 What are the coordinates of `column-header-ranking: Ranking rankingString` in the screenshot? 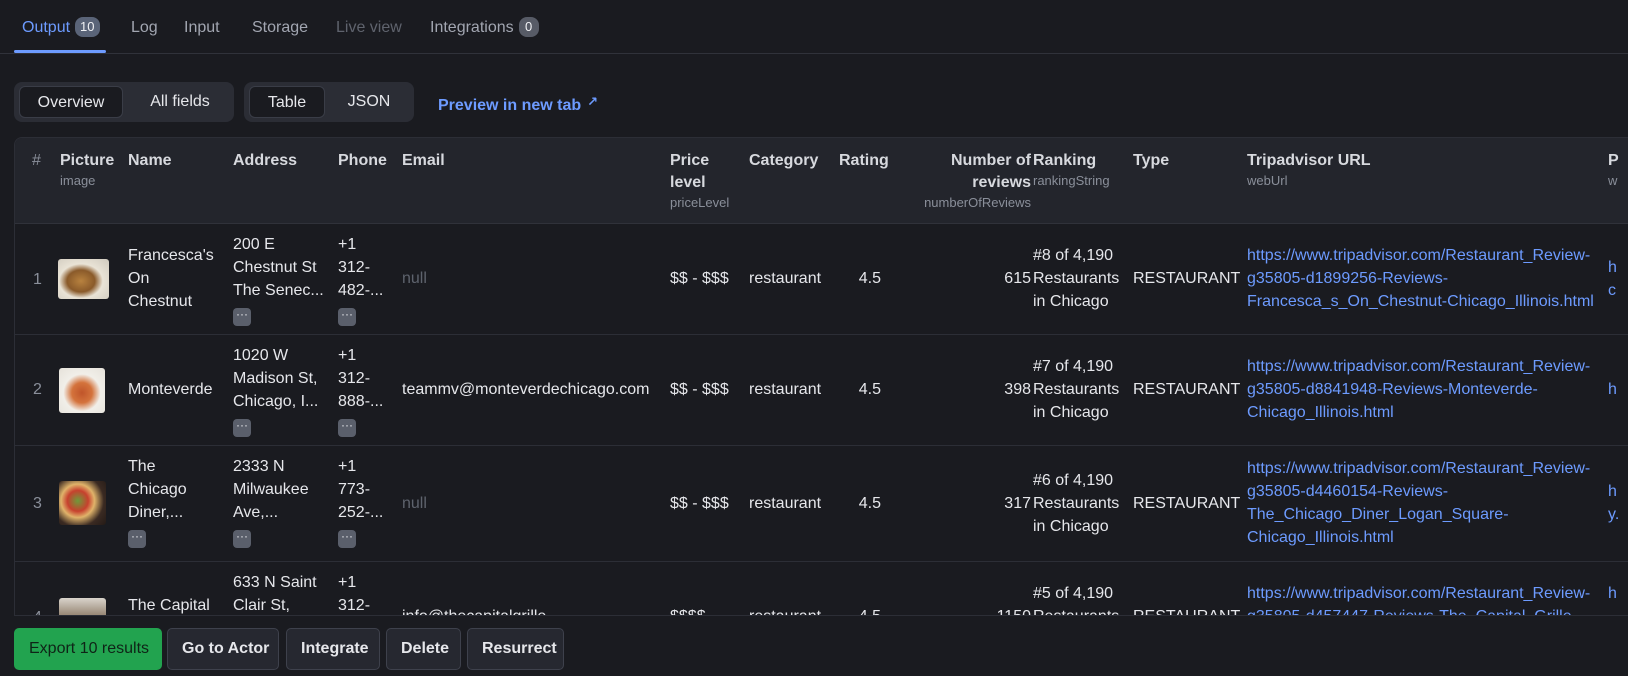 It's located at (1071, 170).